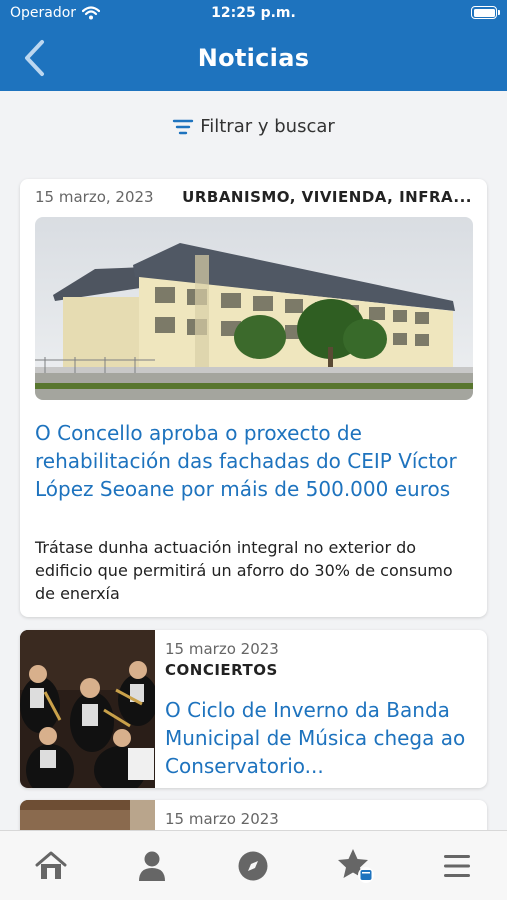  I want to click on filter-label: Filtrar y buscar, so click(267, 126).